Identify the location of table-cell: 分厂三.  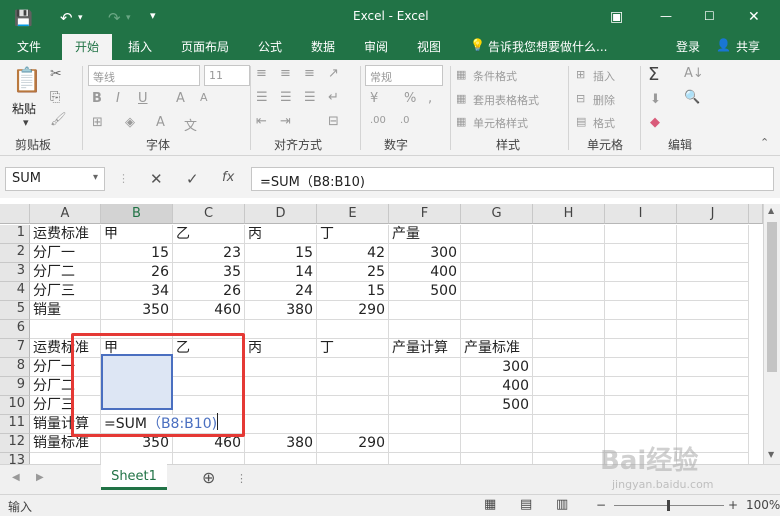
(65, 291).